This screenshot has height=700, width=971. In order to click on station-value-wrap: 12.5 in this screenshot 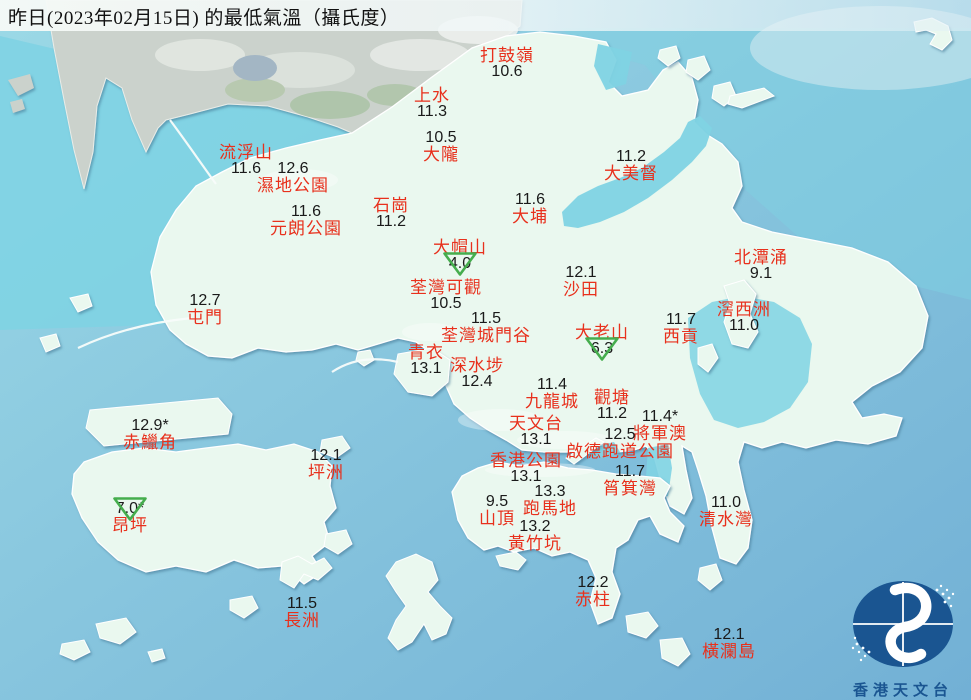, I will do `click(620, 434)`.